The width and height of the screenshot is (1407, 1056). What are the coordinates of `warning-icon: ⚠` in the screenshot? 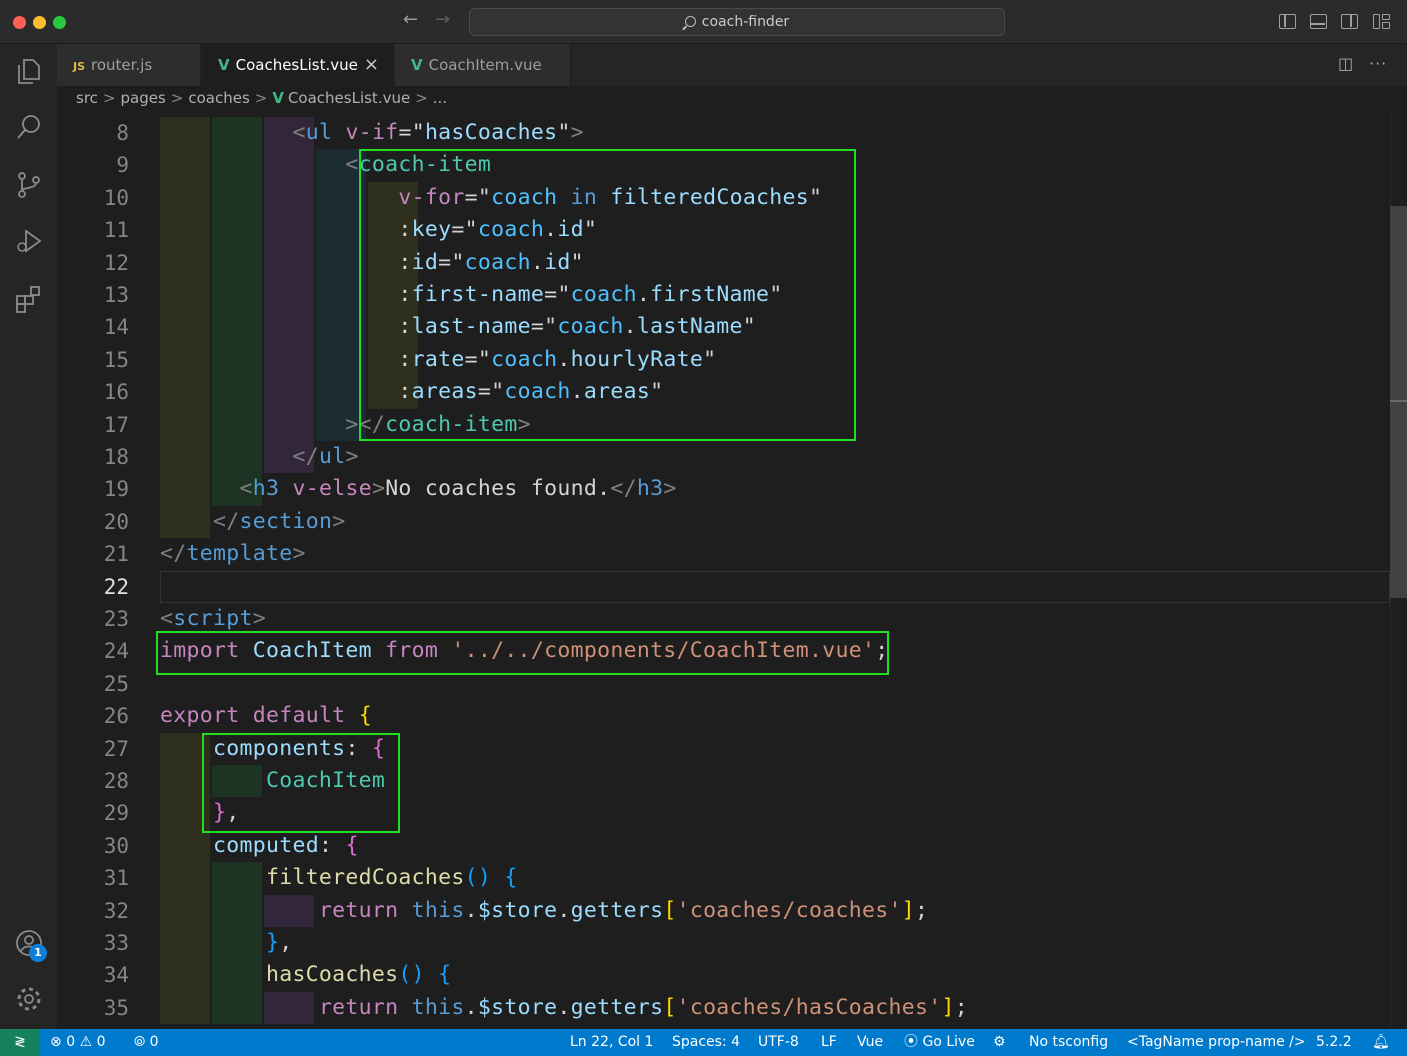 It's located at (86, 1042).